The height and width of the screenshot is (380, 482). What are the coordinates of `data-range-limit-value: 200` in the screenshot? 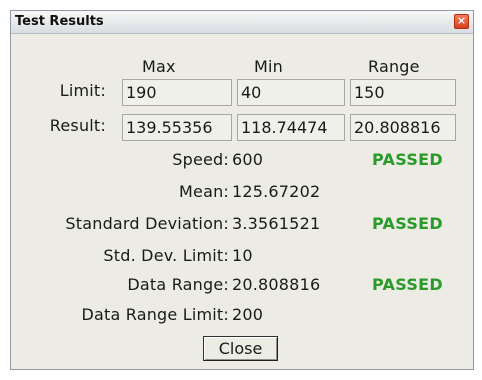 It's located at (248, 314).